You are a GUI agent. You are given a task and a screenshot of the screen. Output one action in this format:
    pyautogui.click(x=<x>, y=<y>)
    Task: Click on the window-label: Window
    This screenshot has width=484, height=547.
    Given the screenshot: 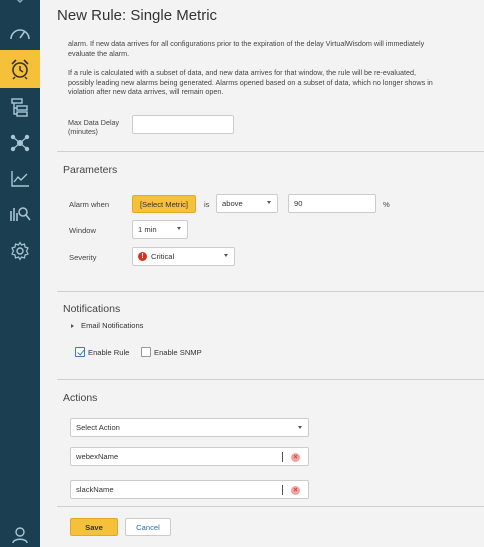 What is the action you would take?
    pyautogui.click(x=83, y=230)
    